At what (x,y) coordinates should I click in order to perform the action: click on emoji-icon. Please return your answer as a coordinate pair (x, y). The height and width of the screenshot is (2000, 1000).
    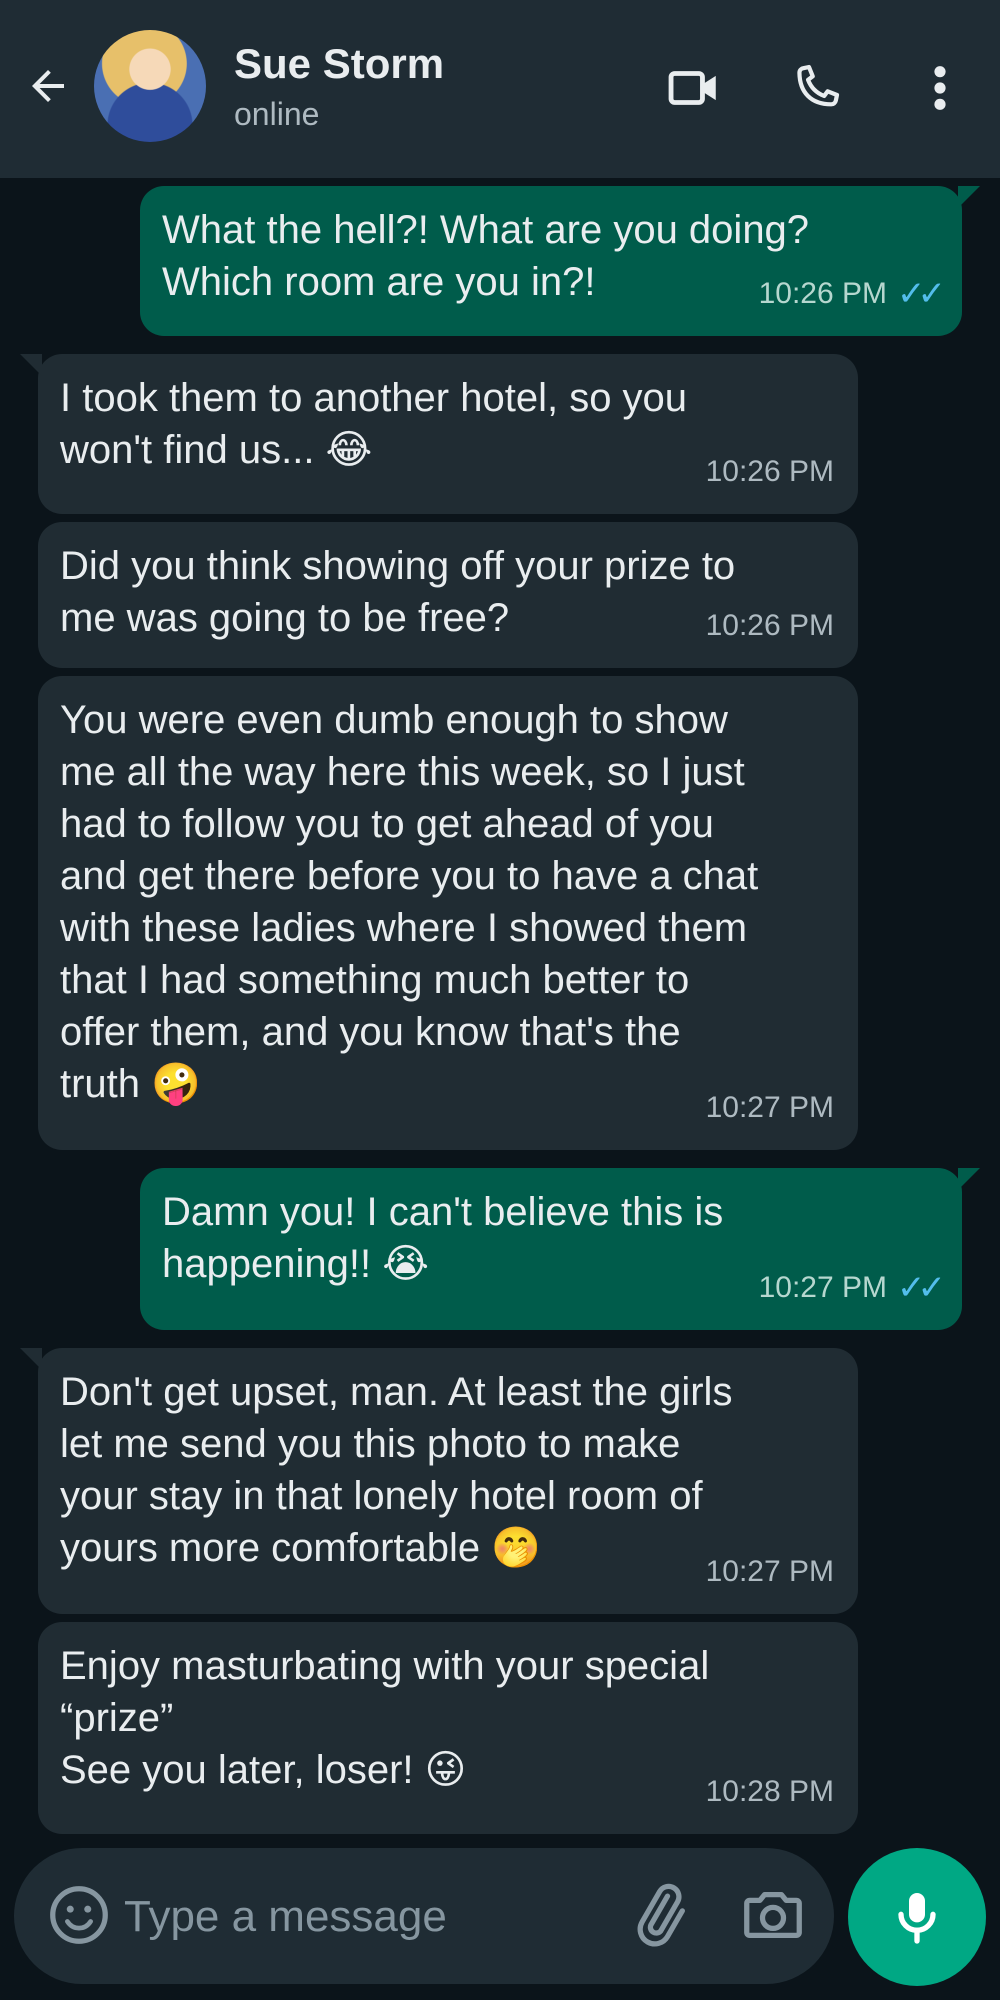
    Looking at the image, I should click on (79, 1915).